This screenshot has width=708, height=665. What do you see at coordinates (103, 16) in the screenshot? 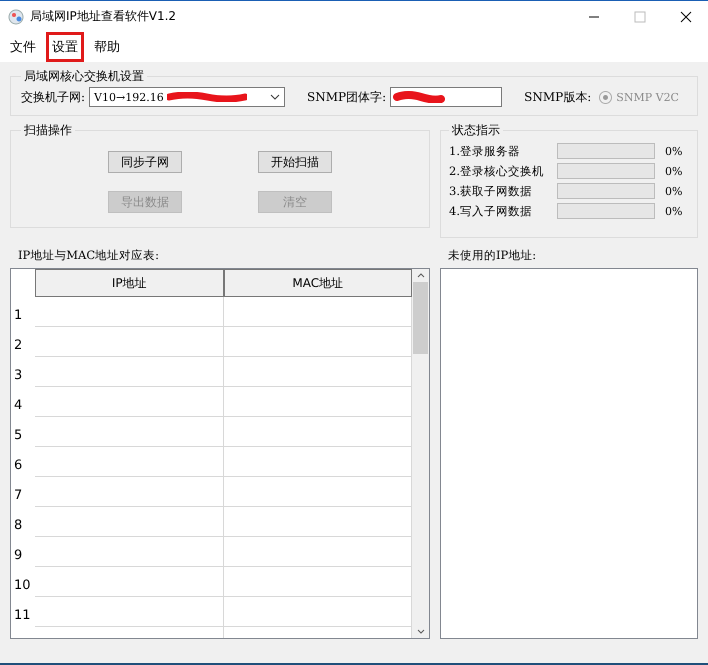
I see `window-title: 局域网IP地址查看软件V1.2` at bounding box center [103, 16].